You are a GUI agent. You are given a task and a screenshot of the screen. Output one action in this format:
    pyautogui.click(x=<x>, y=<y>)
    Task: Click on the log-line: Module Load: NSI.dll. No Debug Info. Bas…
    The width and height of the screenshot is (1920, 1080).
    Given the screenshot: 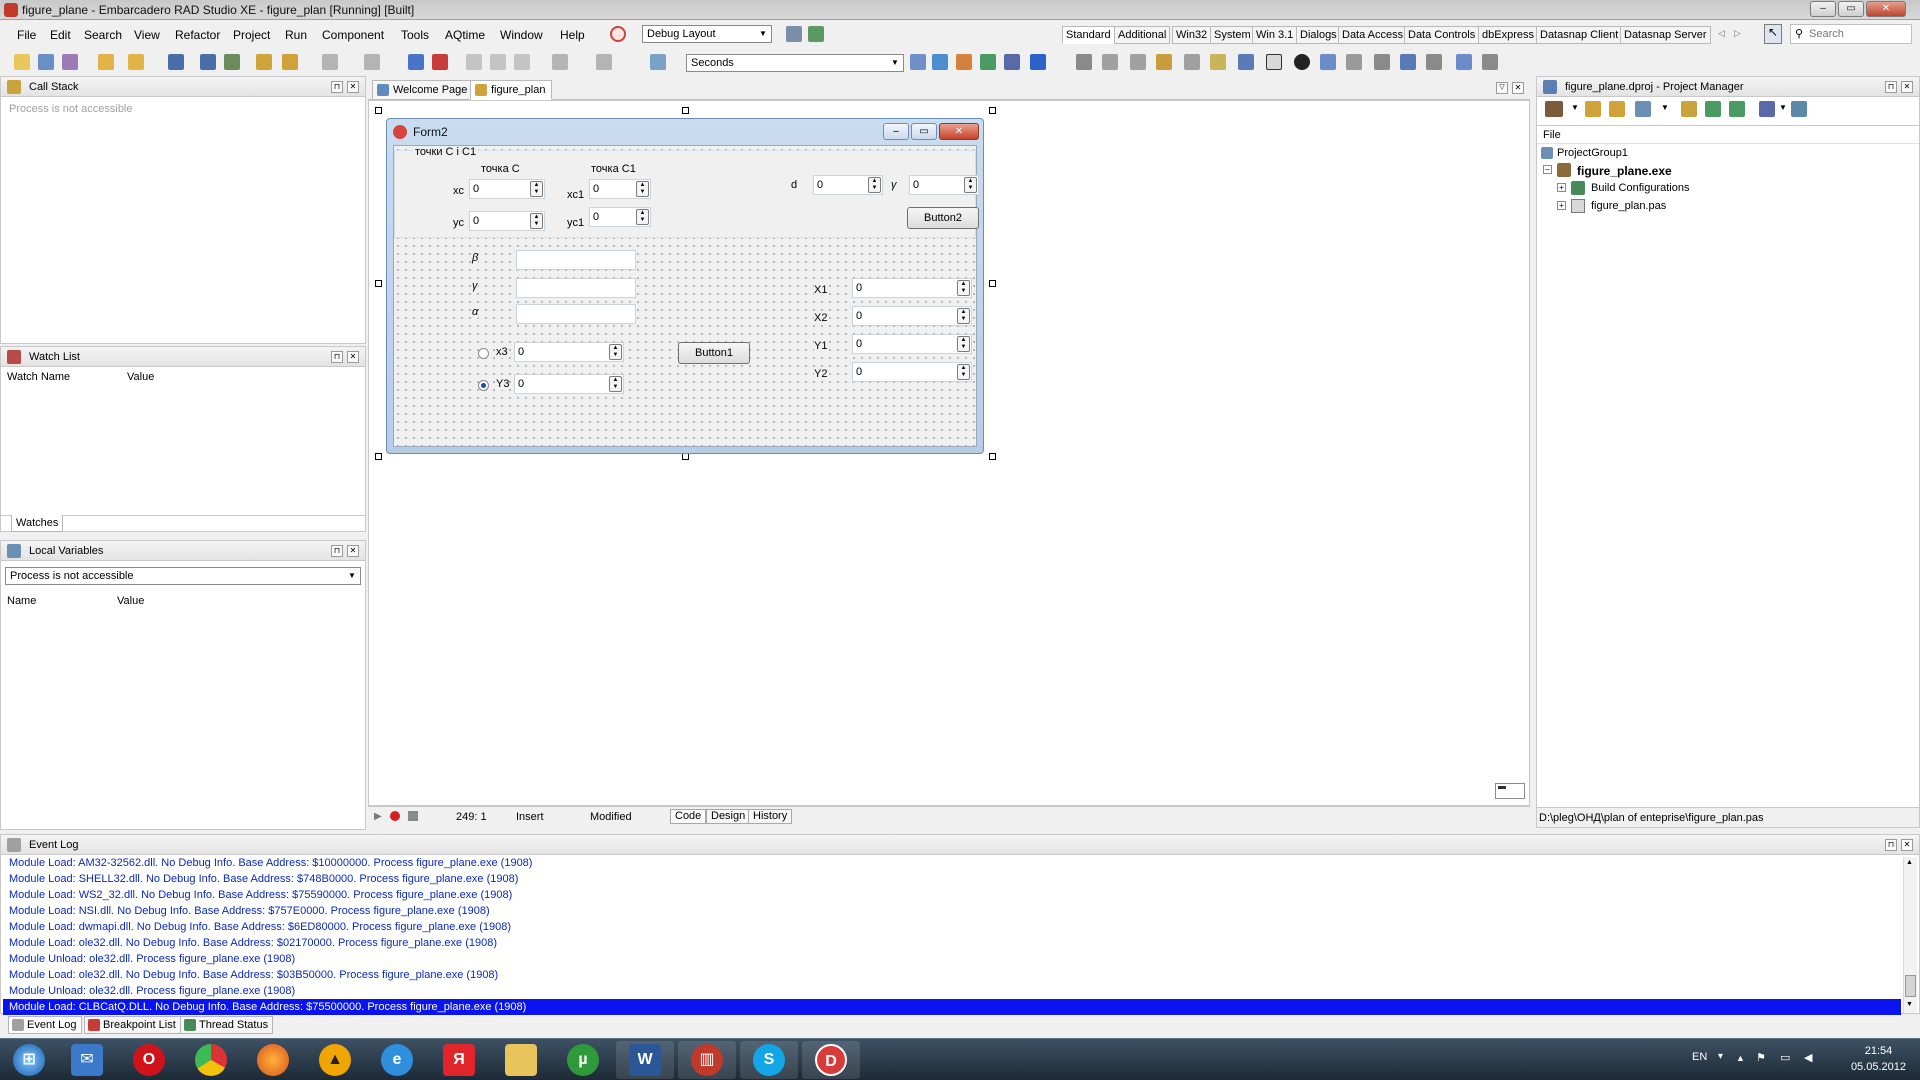 What is the action you would take?
    pyautogui.click(x=249, y=911)
    